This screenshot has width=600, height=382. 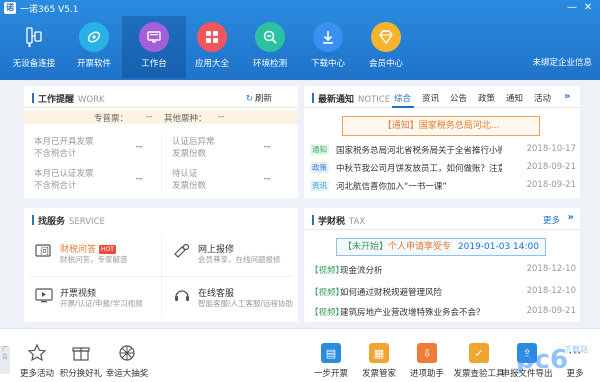 I want to click on invoice-manager-icon: ▦, so click(x=379, y=353).